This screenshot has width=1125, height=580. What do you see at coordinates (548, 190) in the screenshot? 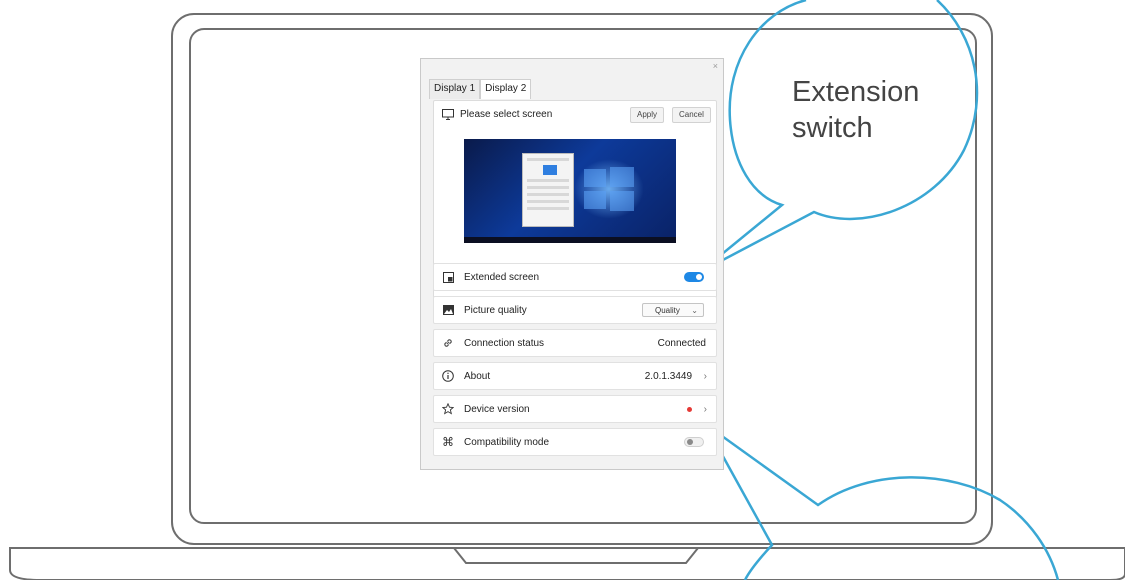
I see `preview-mini-app-window` at bounding box center [548, 190].